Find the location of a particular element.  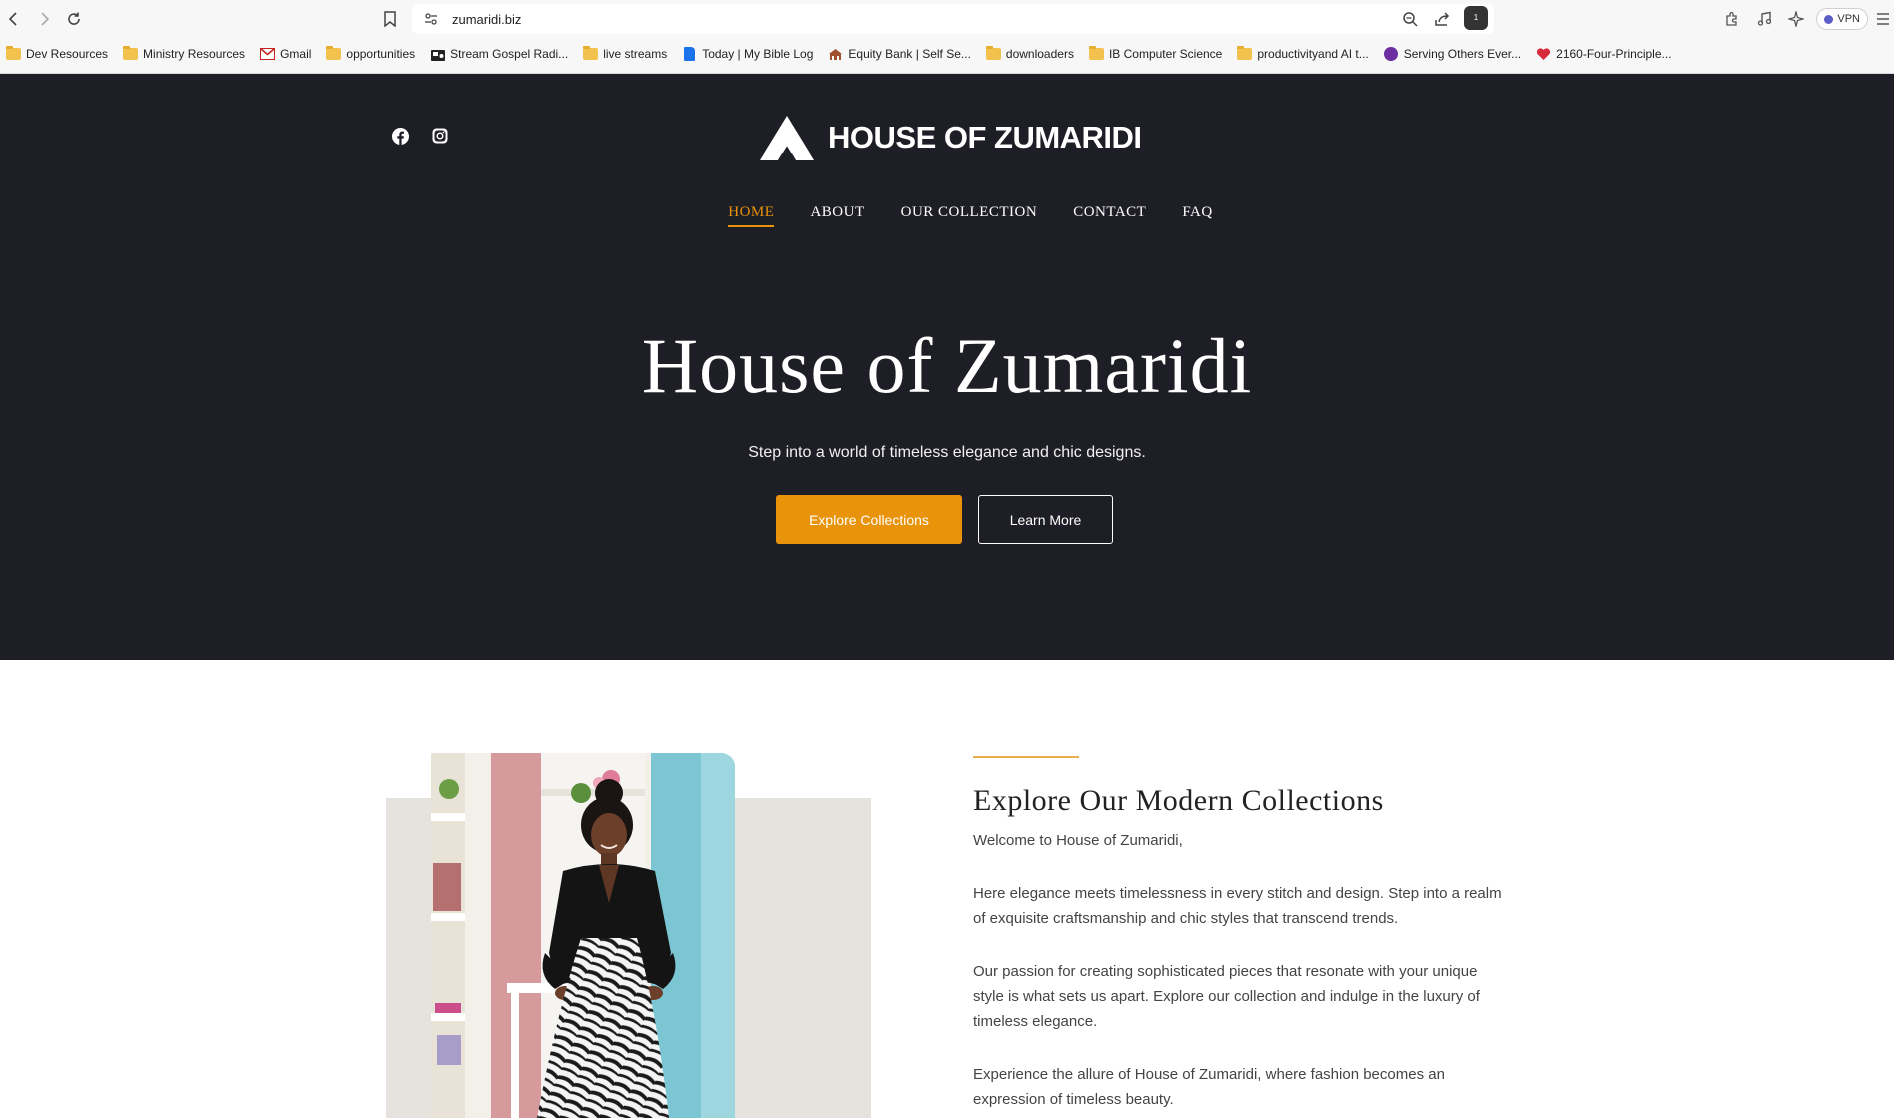

brand-name: HOUSE OF ZUMARIDI is located at coordinates (985, 137).